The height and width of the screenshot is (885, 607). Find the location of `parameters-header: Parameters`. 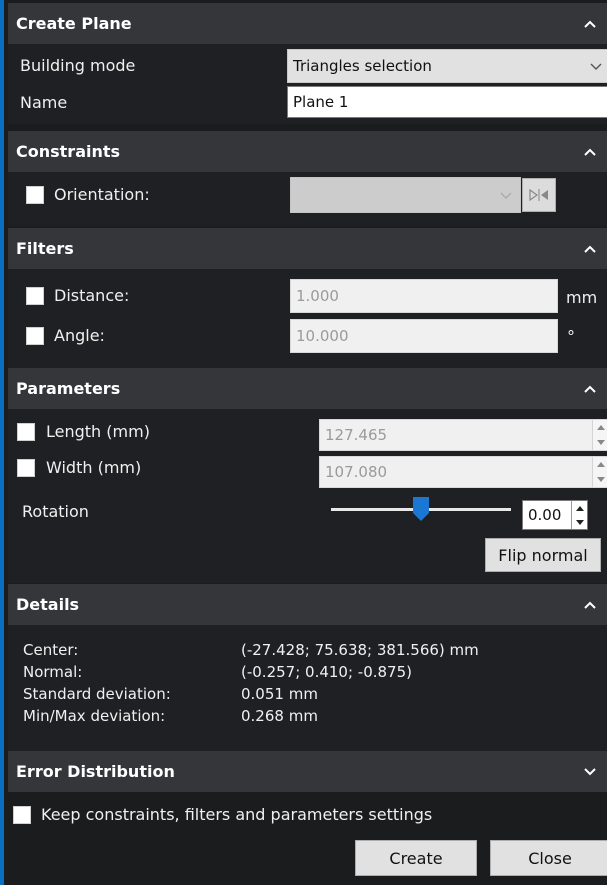

parameters-header: Parameters is located at coordinates (307, 388).